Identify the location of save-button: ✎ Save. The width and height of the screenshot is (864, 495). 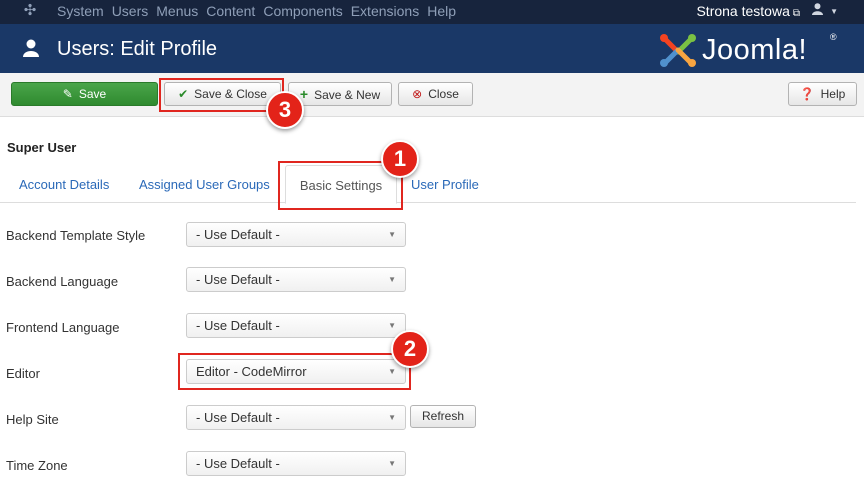
(84, 94).